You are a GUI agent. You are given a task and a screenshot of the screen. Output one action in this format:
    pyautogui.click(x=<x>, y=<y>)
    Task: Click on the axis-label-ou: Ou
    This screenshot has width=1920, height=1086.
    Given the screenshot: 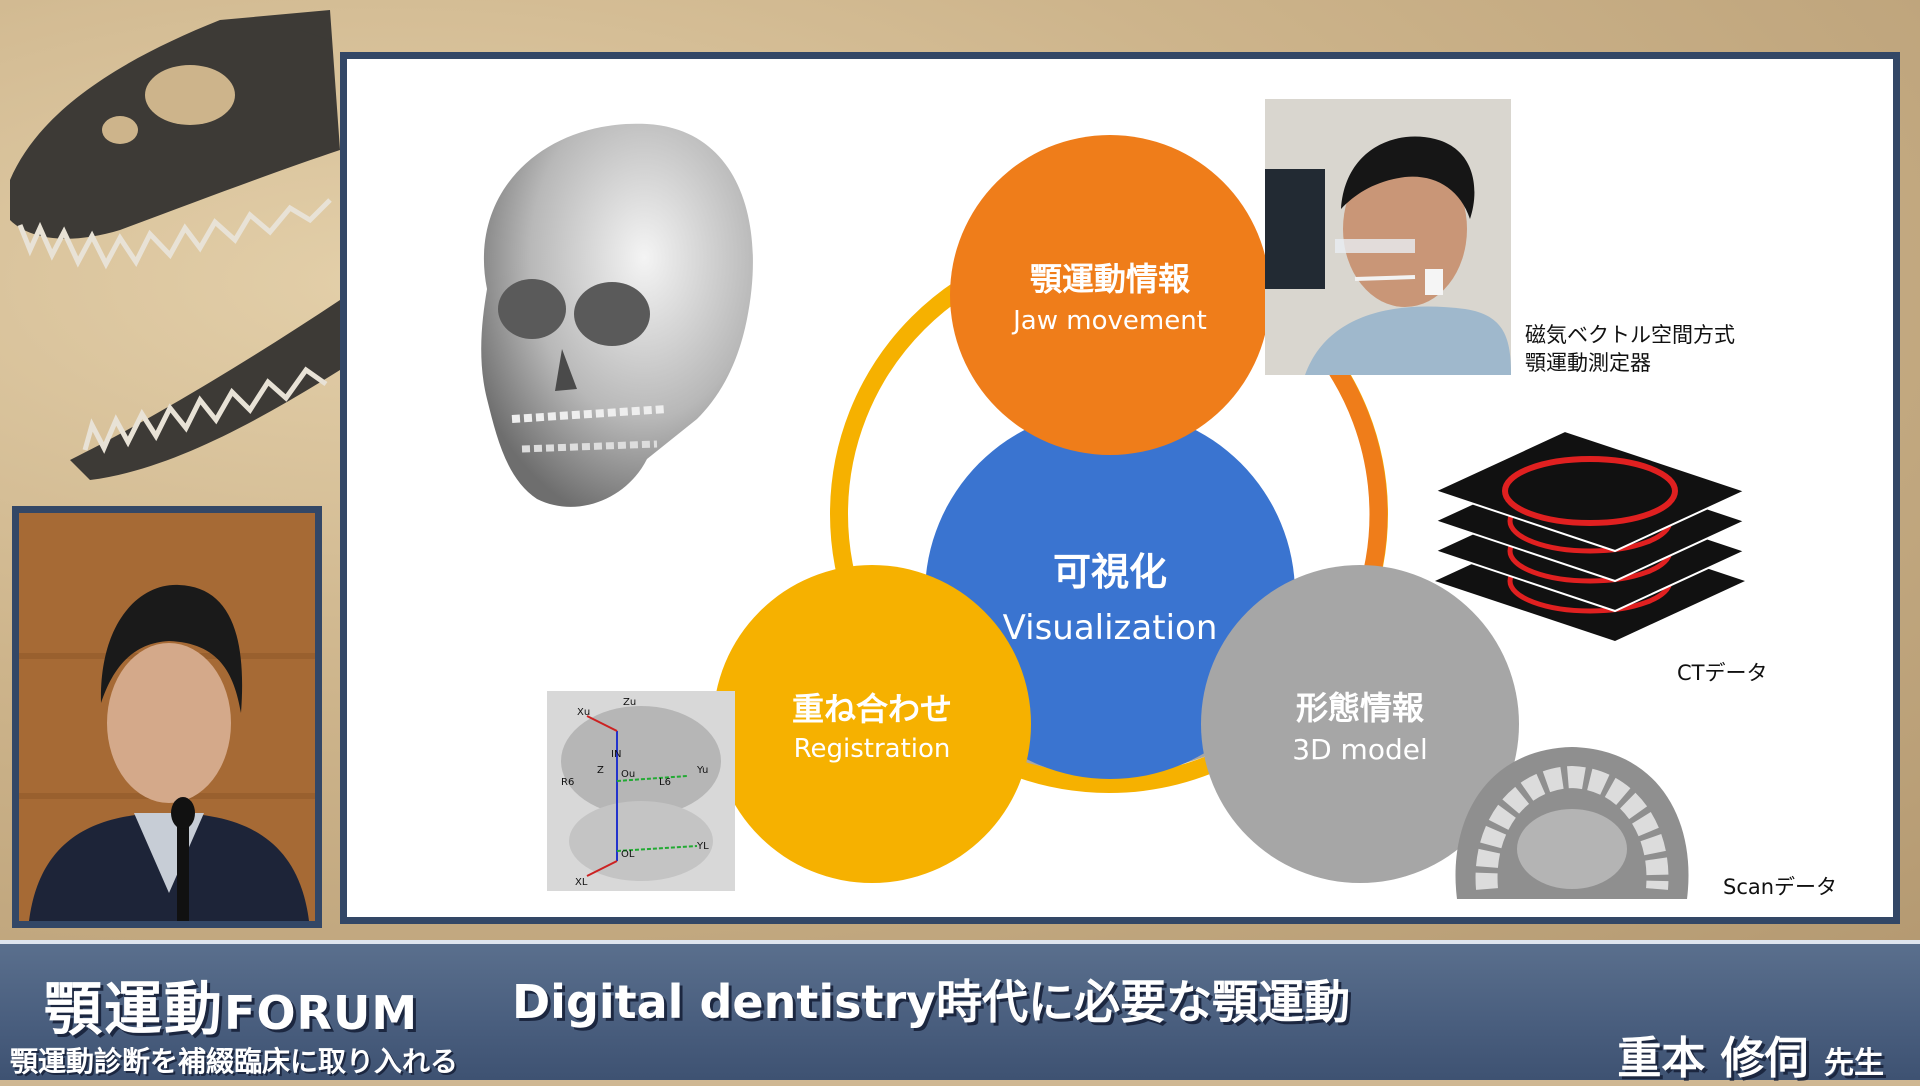 What is the action you would take?
    pyautogui.click(x=628, y=774)
    